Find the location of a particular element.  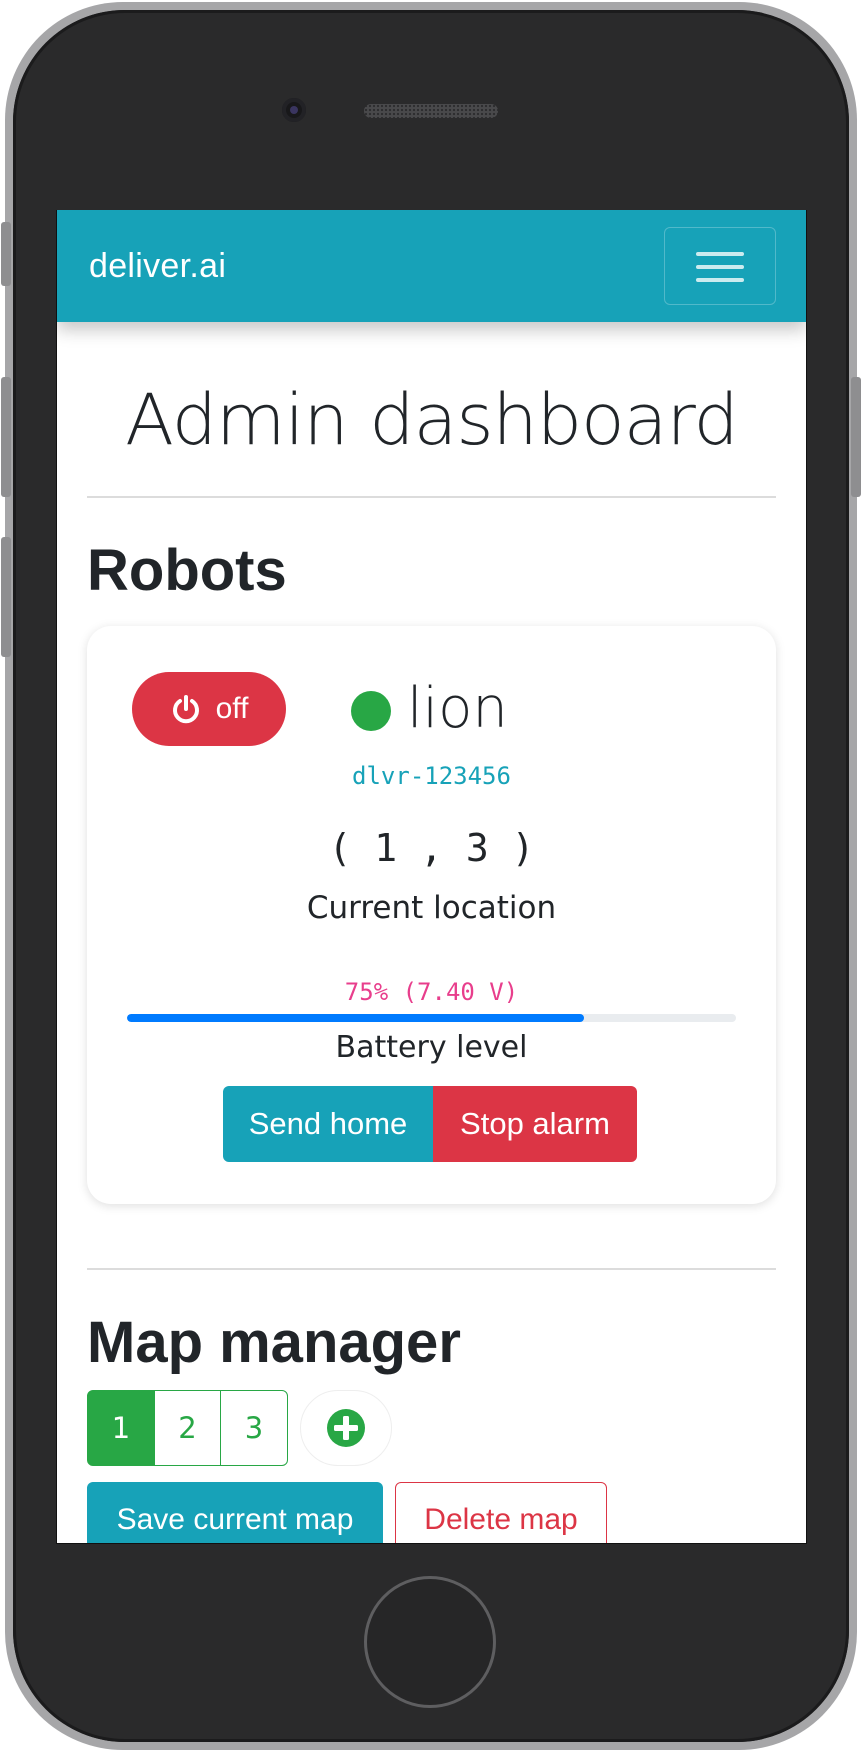

battery-progress is located at coordinates (431, 1018).